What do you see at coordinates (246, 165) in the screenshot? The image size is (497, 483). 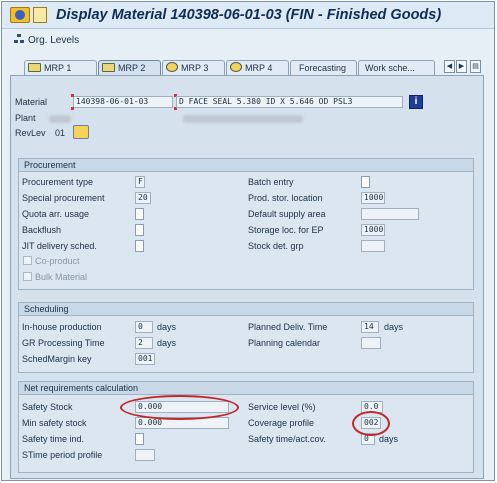 I see `procurement-title: Procurement` at bounding box center [246, 165].